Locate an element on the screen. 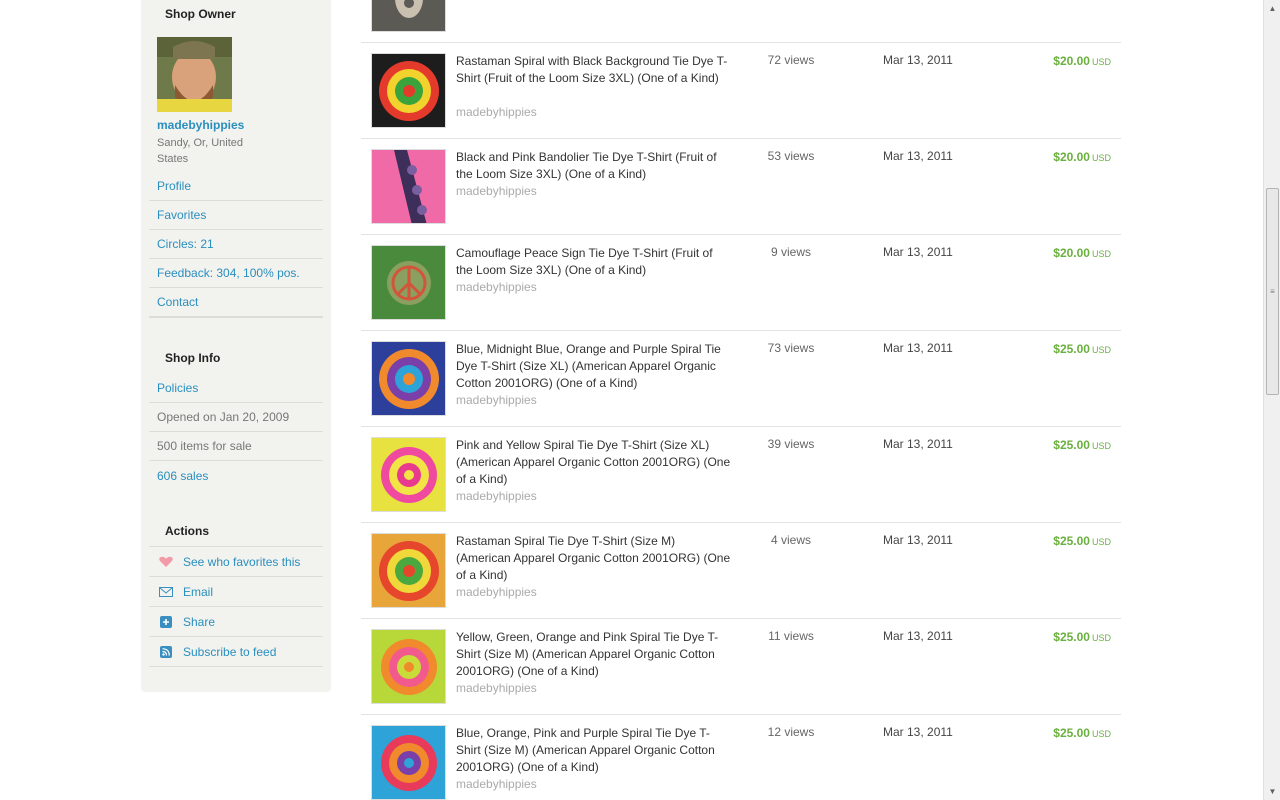 This screenshot has height=800, width=1280. listing-views: 53 views is located at coordinates (791, 156).